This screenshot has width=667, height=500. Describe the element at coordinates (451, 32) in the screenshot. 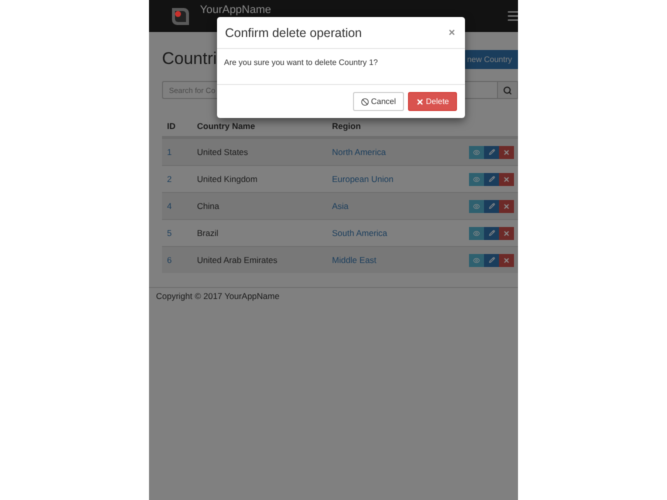

I see `close-button: ×` at that location.